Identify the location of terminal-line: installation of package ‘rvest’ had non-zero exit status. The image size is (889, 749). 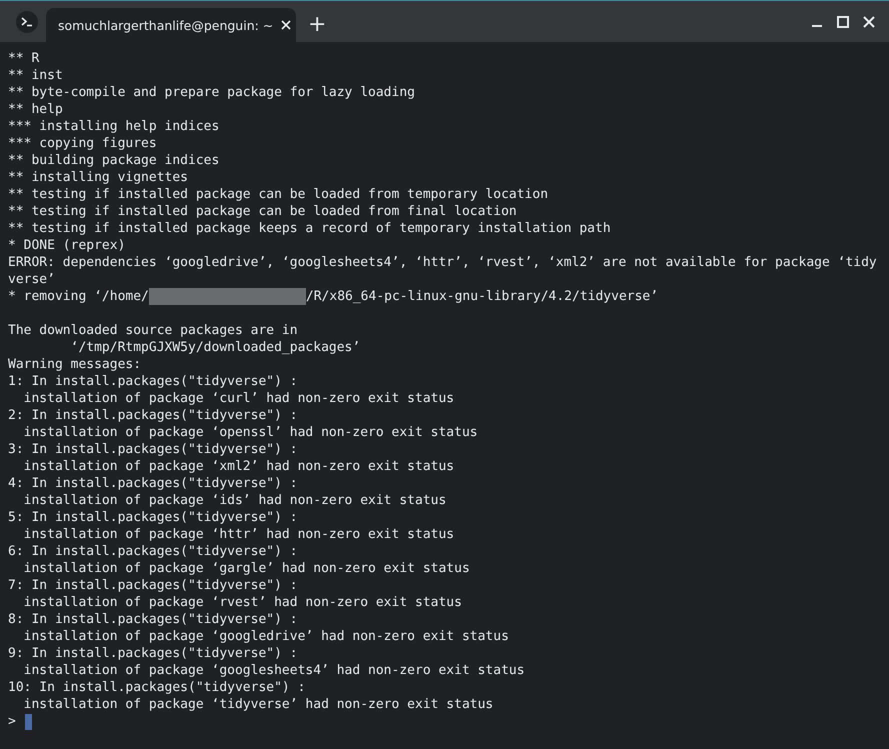
(242, 602).